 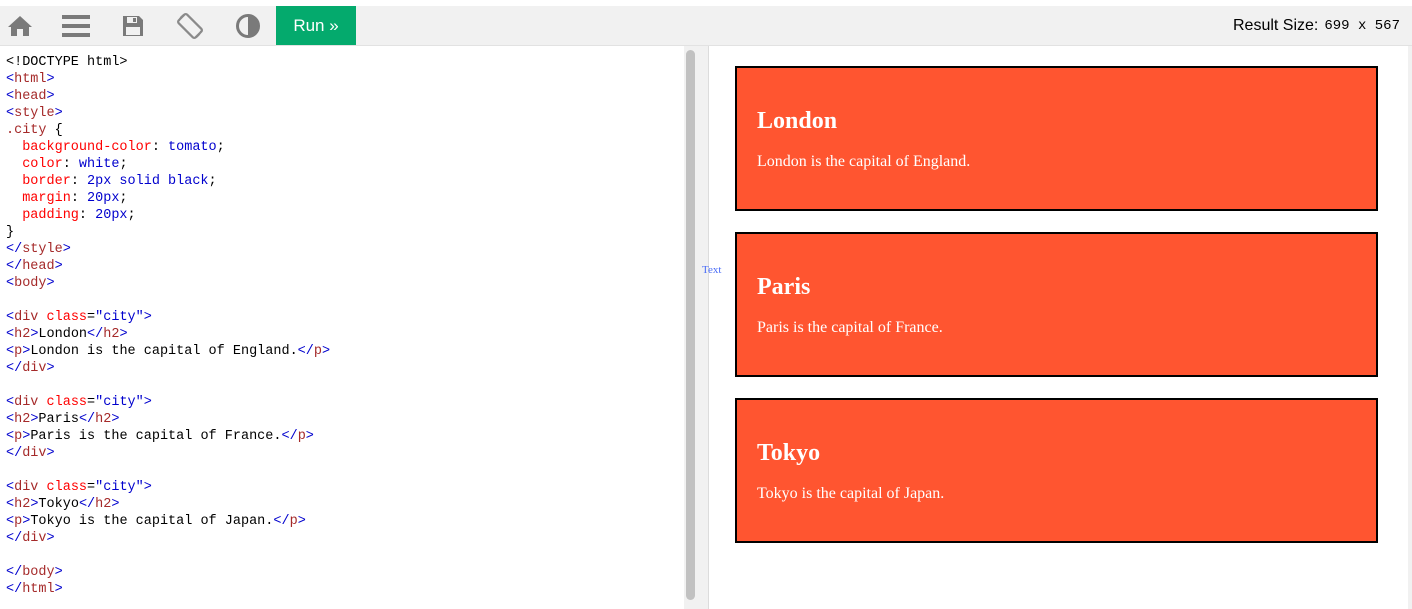 What do you see at coordinates (168, 113) in the screenshot?
I see `code-line: <style>` at bounding box center [168, 113].